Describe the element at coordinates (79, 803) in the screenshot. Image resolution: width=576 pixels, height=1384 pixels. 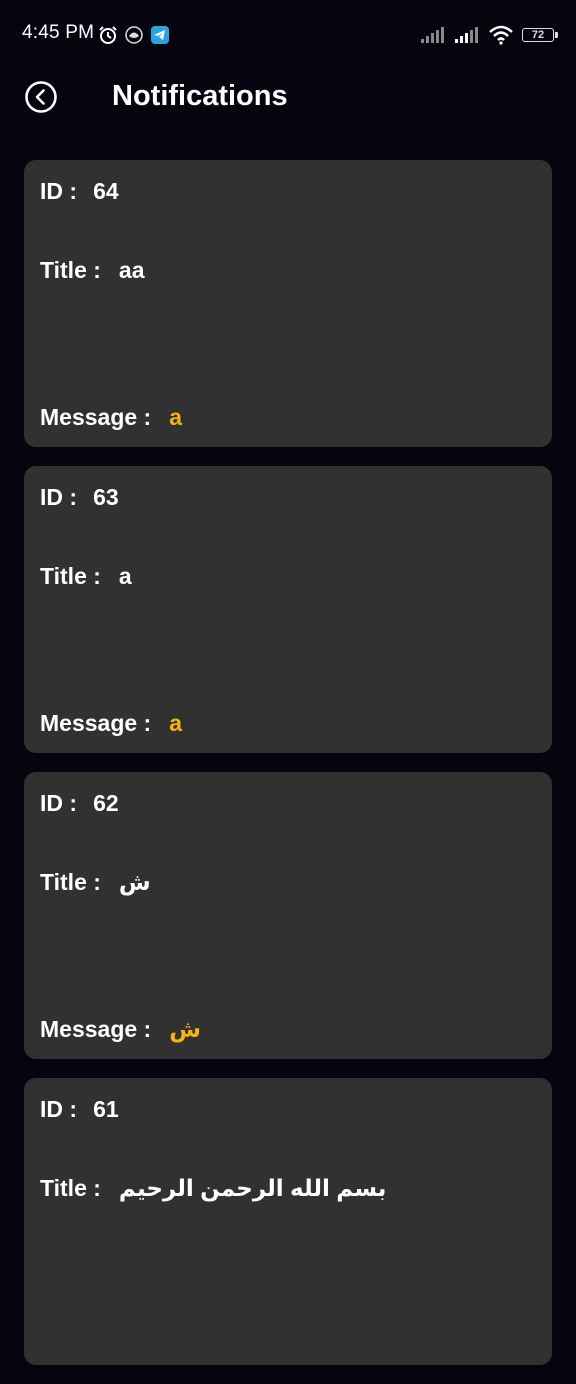
I see `notification-id-row: ID : 62` at that location.